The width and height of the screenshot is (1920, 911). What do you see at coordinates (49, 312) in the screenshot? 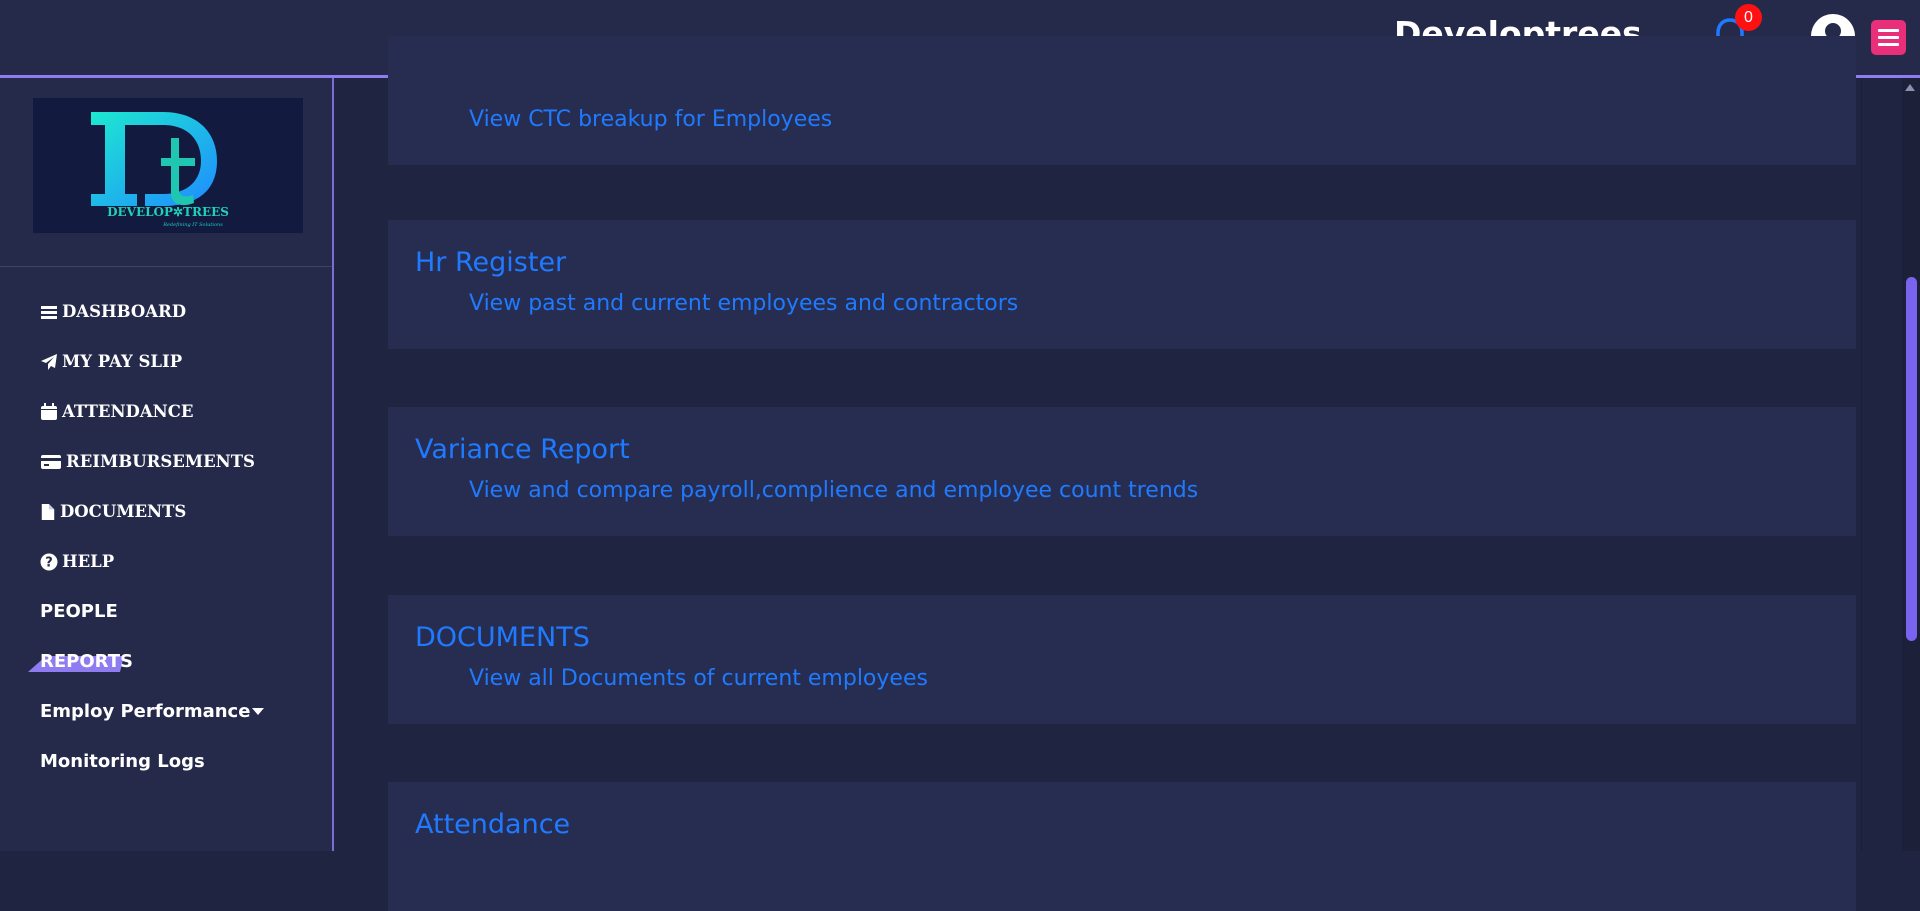
I see `bars-icon` at bounding box center [49, 312].